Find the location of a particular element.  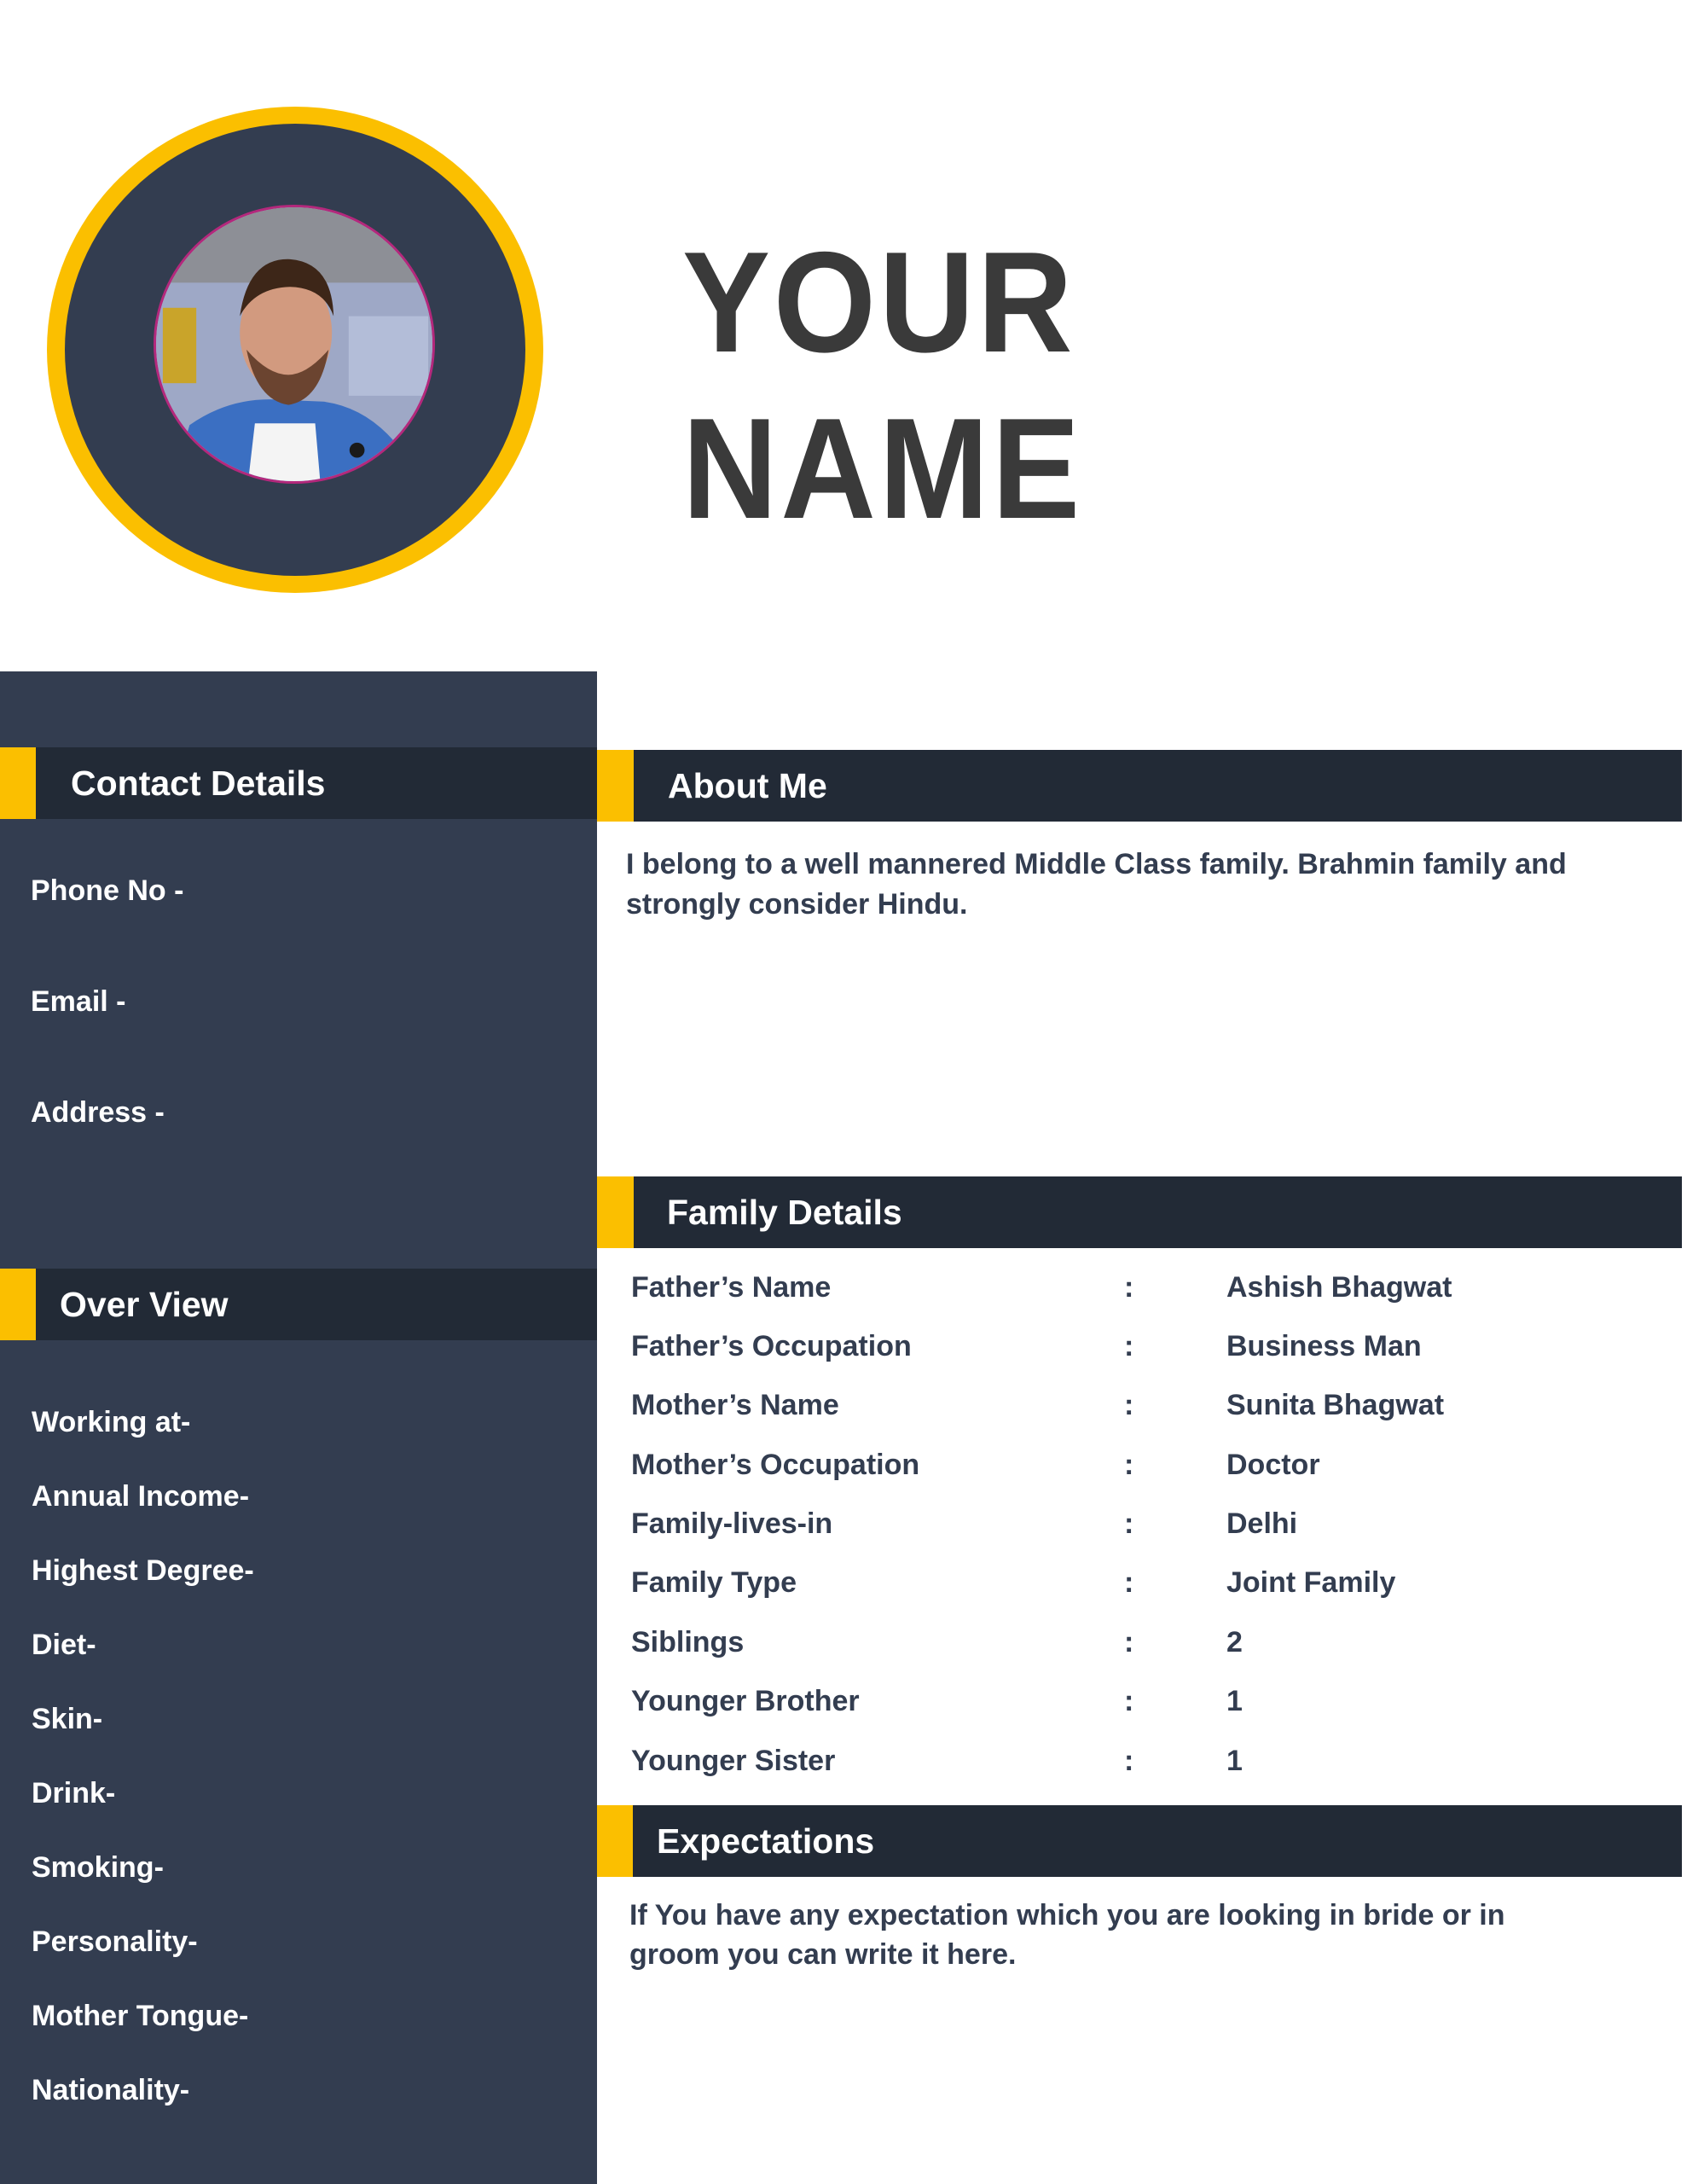

family-row-value: 2 is located at coordinates (1234, 1642).